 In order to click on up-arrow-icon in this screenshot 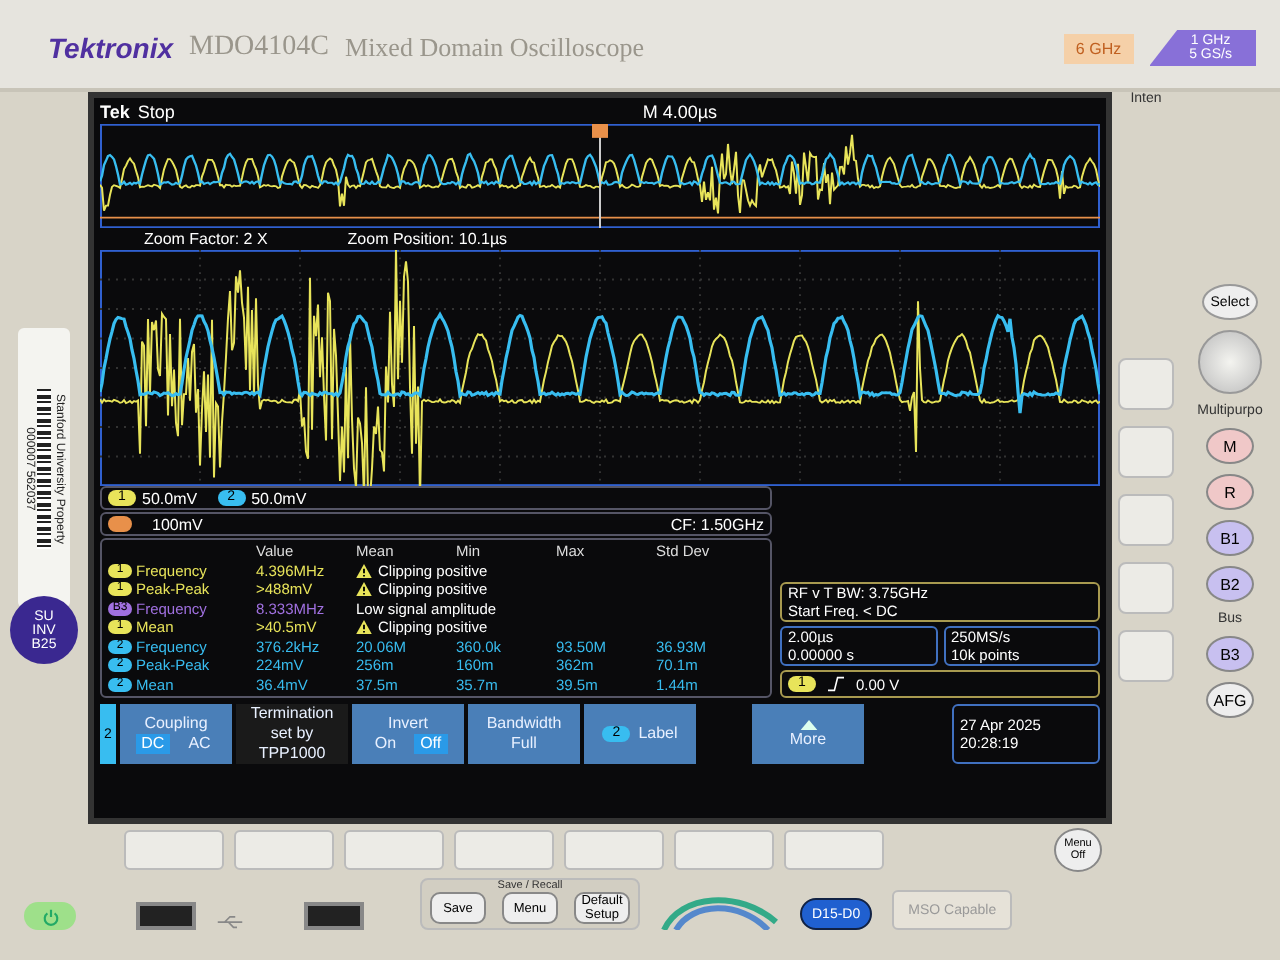, I will do `click(808, 724)`.